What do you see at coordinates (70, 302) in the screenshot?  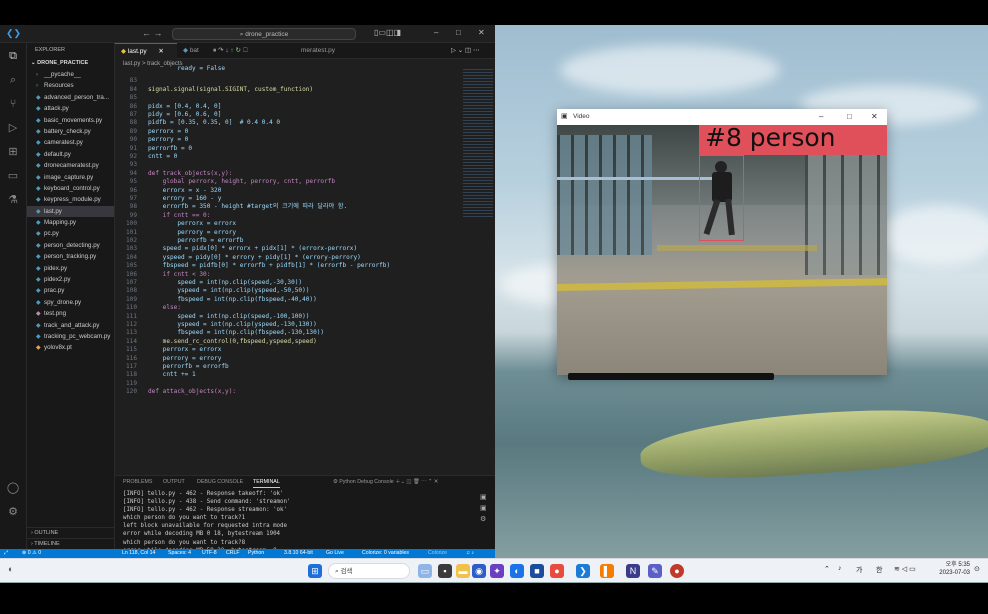 I see `file-item: ◆ spy_drone.py` at bounding box center [70, 302].